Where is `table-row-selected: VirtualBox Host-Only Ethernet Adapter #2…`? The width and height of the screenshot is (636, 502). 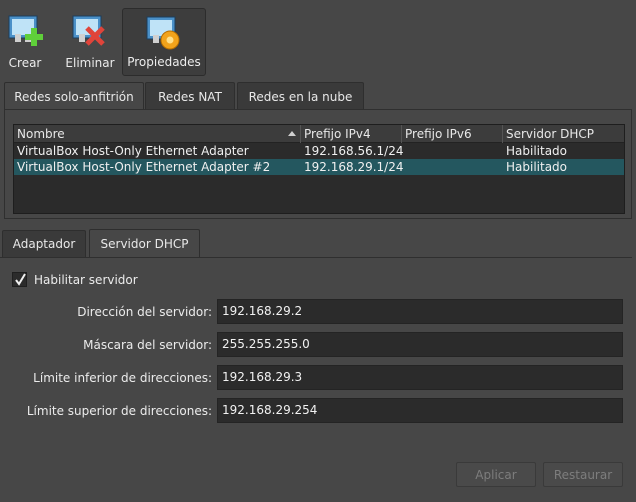 table-row-selected: VirtualBox Host-Only Ethernet Adapter #2… is located at coordinates (319, 167).